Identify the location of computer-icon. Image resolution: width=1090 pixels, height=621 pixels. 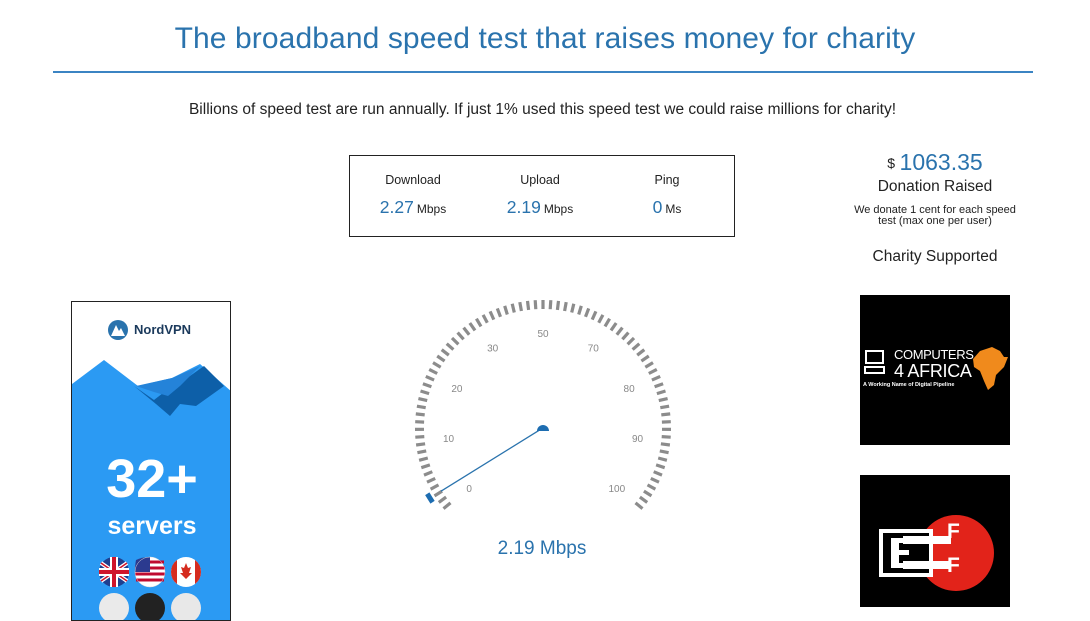
(874, 362).